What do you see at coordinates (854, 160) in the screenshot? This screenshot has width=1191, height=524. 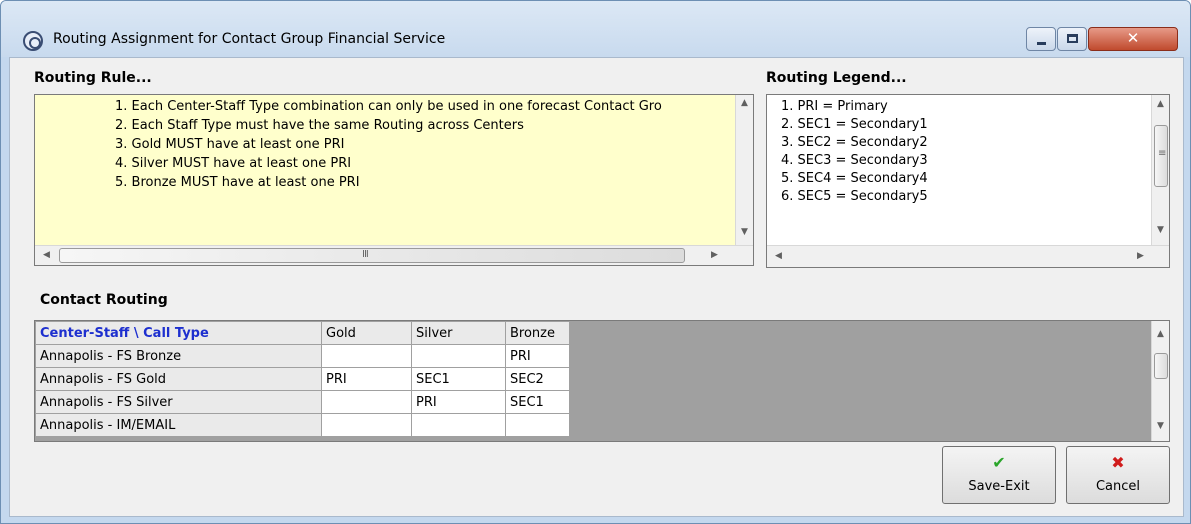 I see `legend-item: 4. SEC3 = Secondary3` at bounding box center [854, 160].